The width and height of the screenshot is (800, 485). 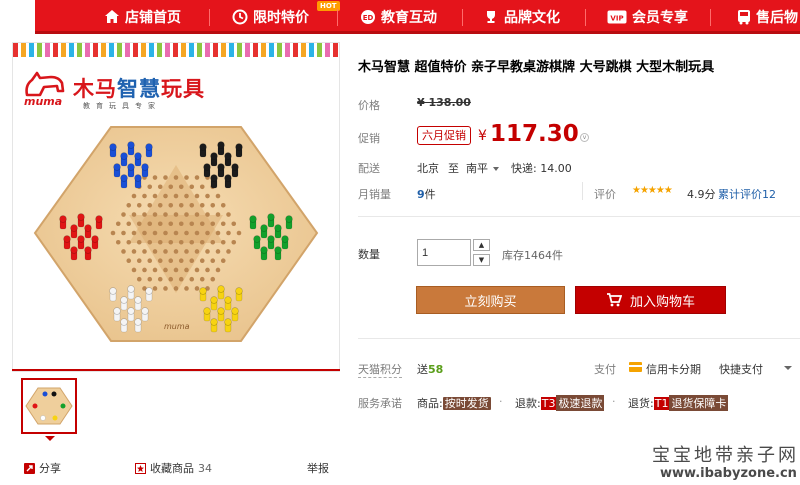 What do you see at coordinates (176, 50) in the screenshot?
I see `decorative-stripe` at bounding box center [176, 50].